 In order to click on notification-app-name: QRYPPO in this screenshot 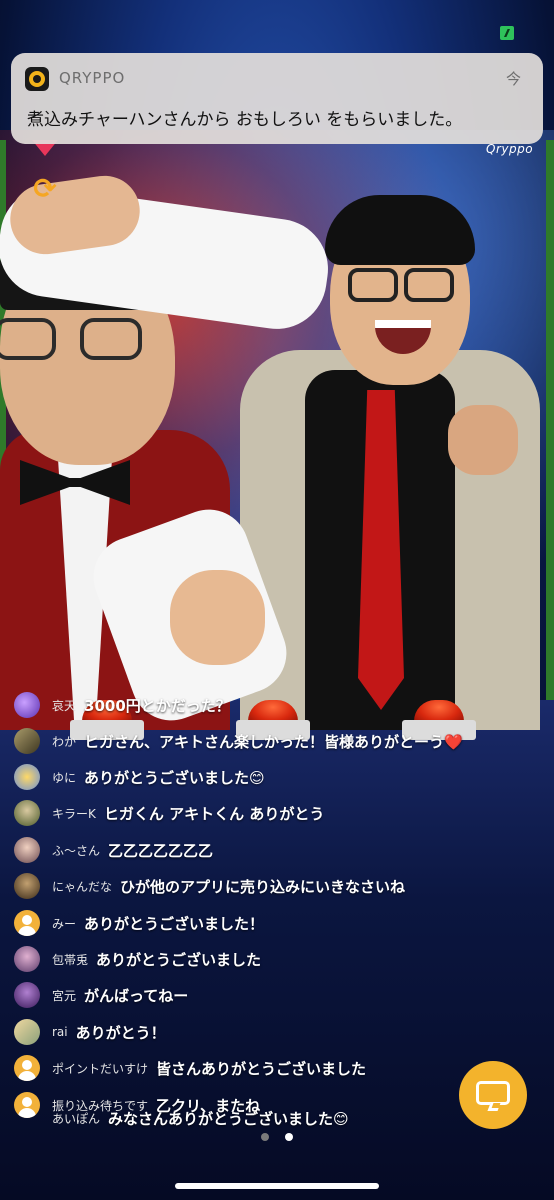, I will do `click(92, 78)`.